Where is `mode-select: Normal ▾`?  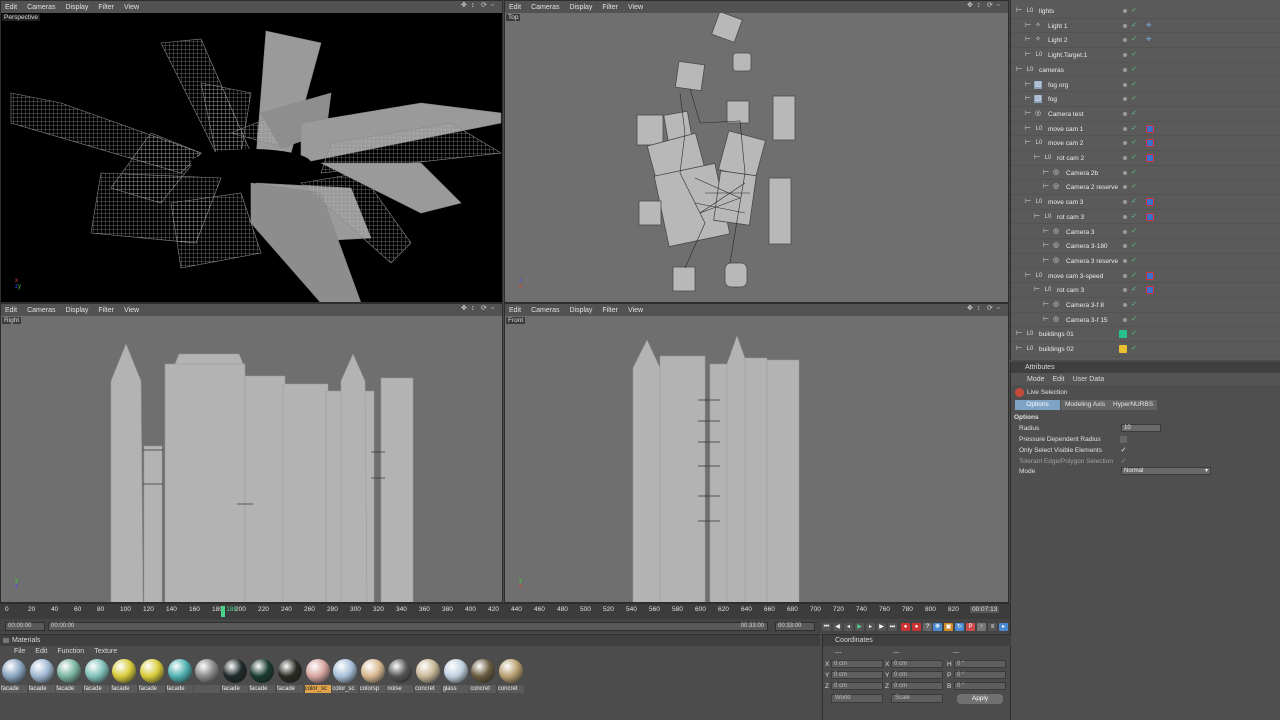
mode-select: Normal ▾ is located at coordinates (1166, 471).